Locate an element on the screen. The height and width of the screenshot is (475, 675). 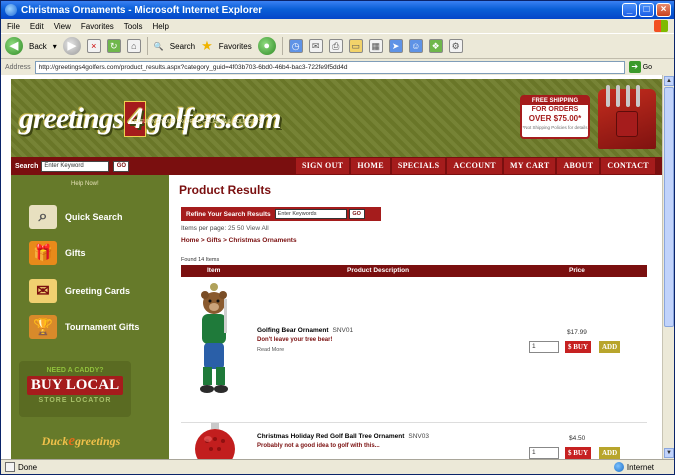
mail-icon: ✉ is located at coordinates (315, 46).